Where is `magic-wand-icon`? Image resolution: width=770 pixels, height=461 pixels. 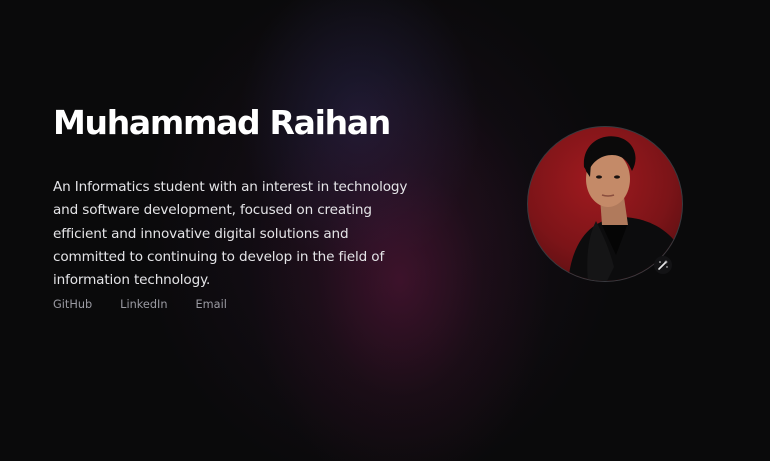 magic-wand-icon is located at coordinates (663, 265).